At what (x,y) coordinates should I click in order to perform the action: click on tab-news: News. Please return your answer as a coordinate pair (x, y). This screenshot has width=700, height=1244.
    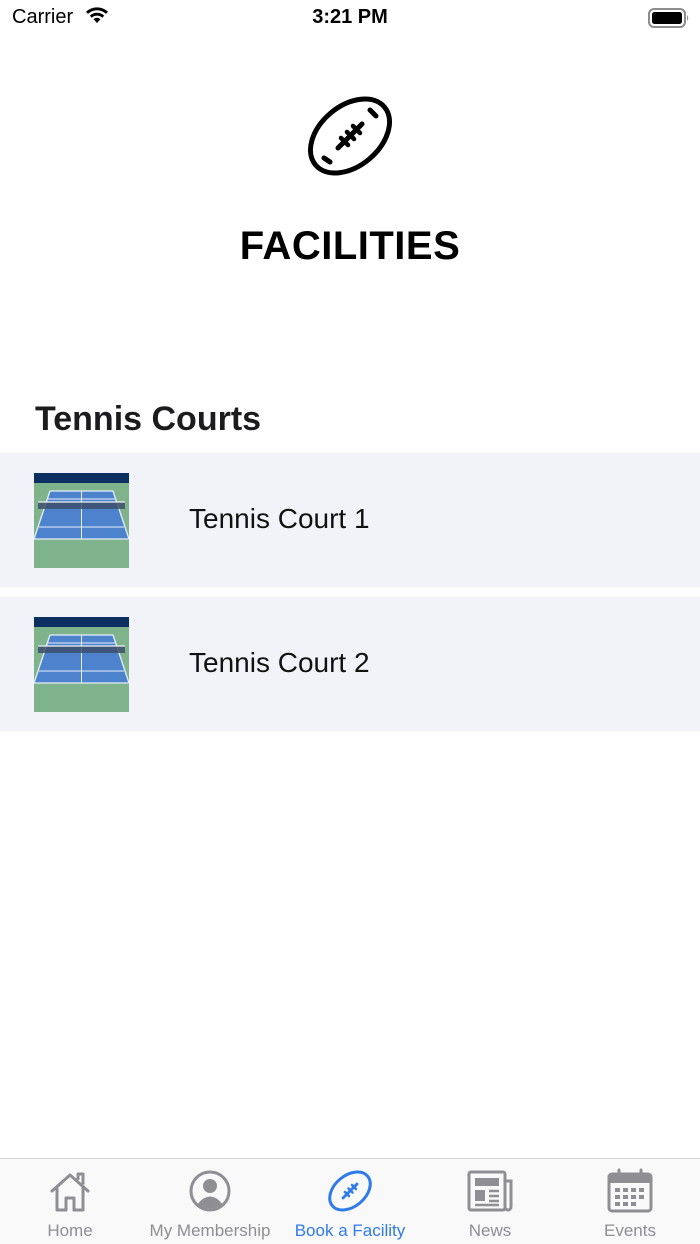
    Looking at the image, I should click on (490, 1201).